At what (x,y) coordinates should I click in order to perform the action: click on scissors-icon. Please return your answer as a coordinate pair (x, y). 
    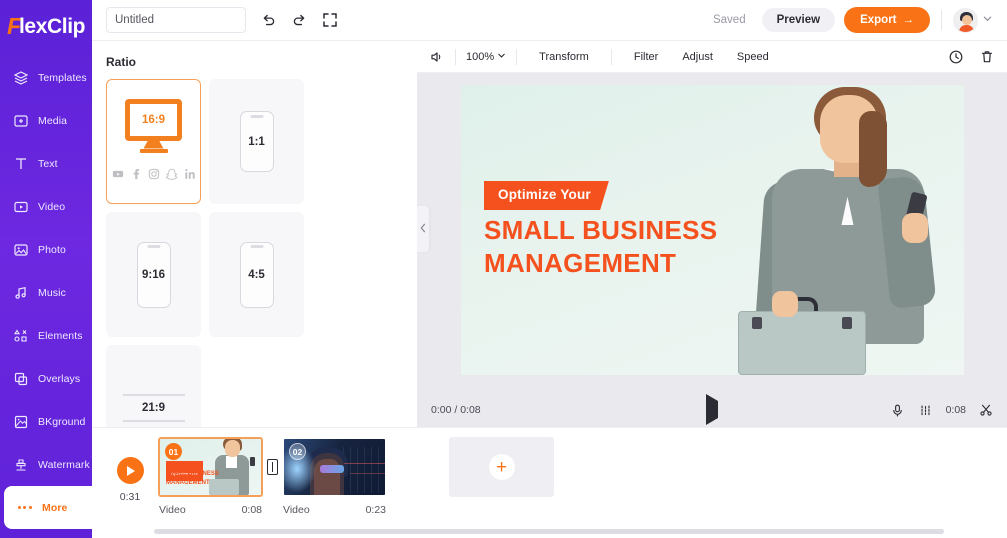
    Looking at the image, I should click on (986, 410).